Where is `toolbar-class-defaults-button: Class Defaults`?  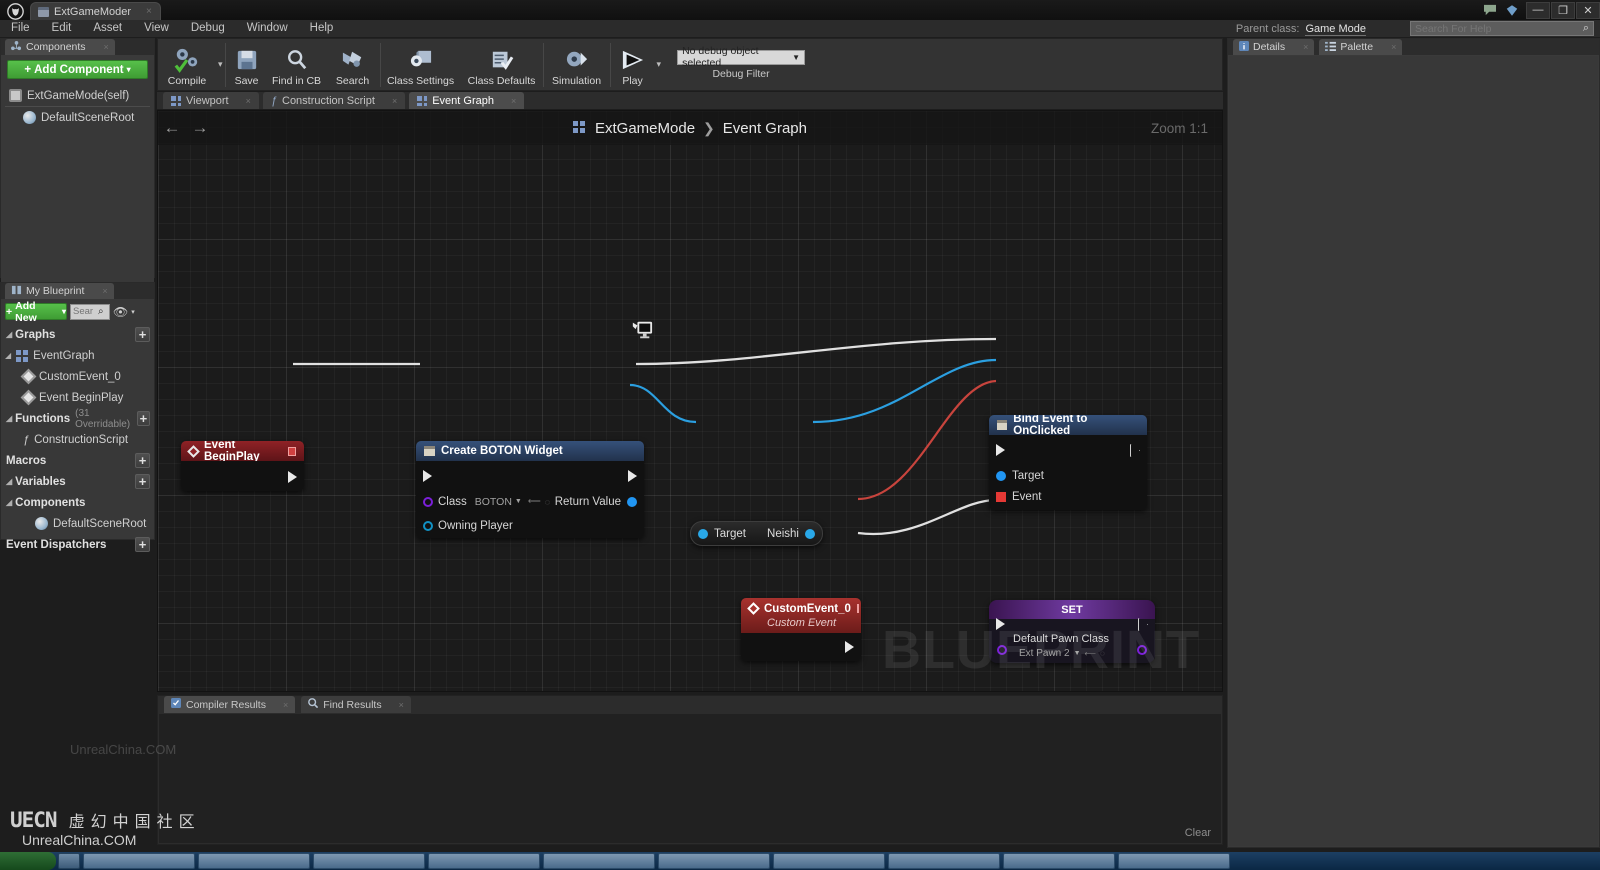
toolbar-class-defaults-button: Class Defaults is located at coordinates (502, 64).